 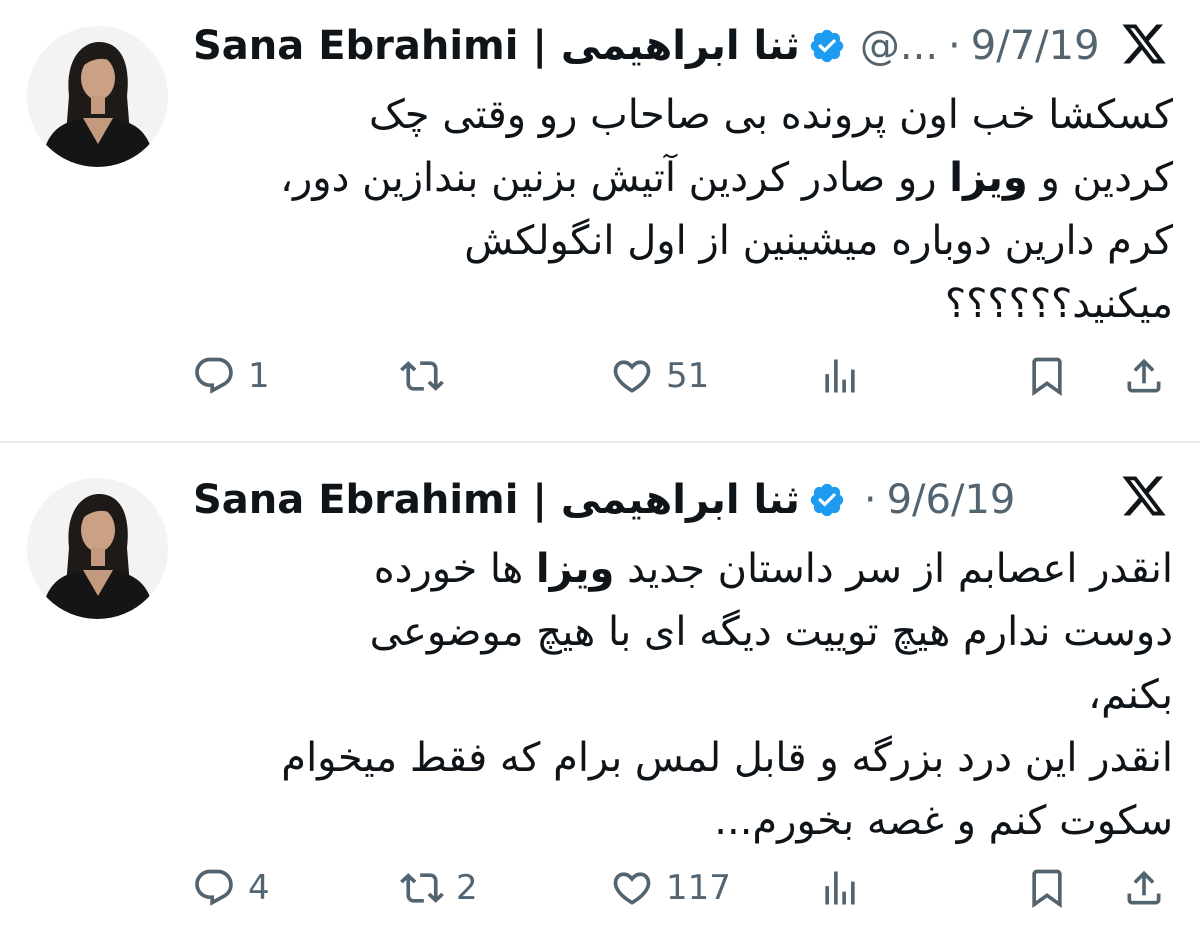 What do you see at coordinates (259, 376) in the screenshot?
I see `reply-count: 1` at bounding box center [259, 376].